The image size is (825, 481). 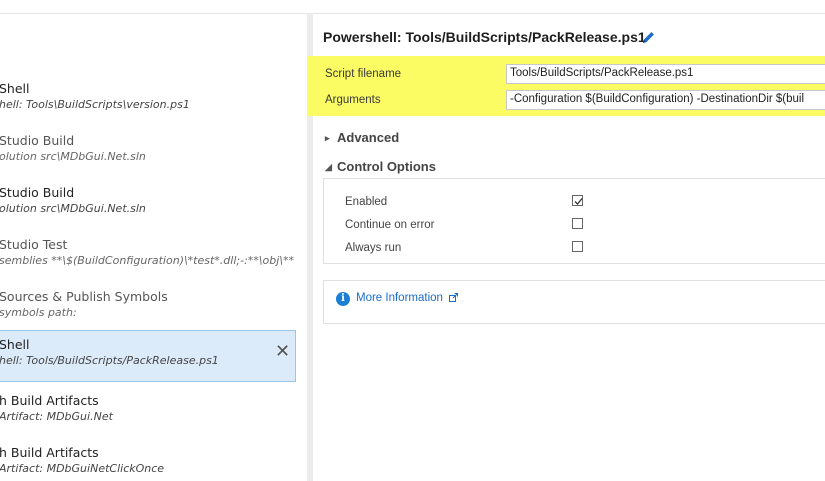 I want to click on remove-task-icon: ✕, so click(x=282, y=352).